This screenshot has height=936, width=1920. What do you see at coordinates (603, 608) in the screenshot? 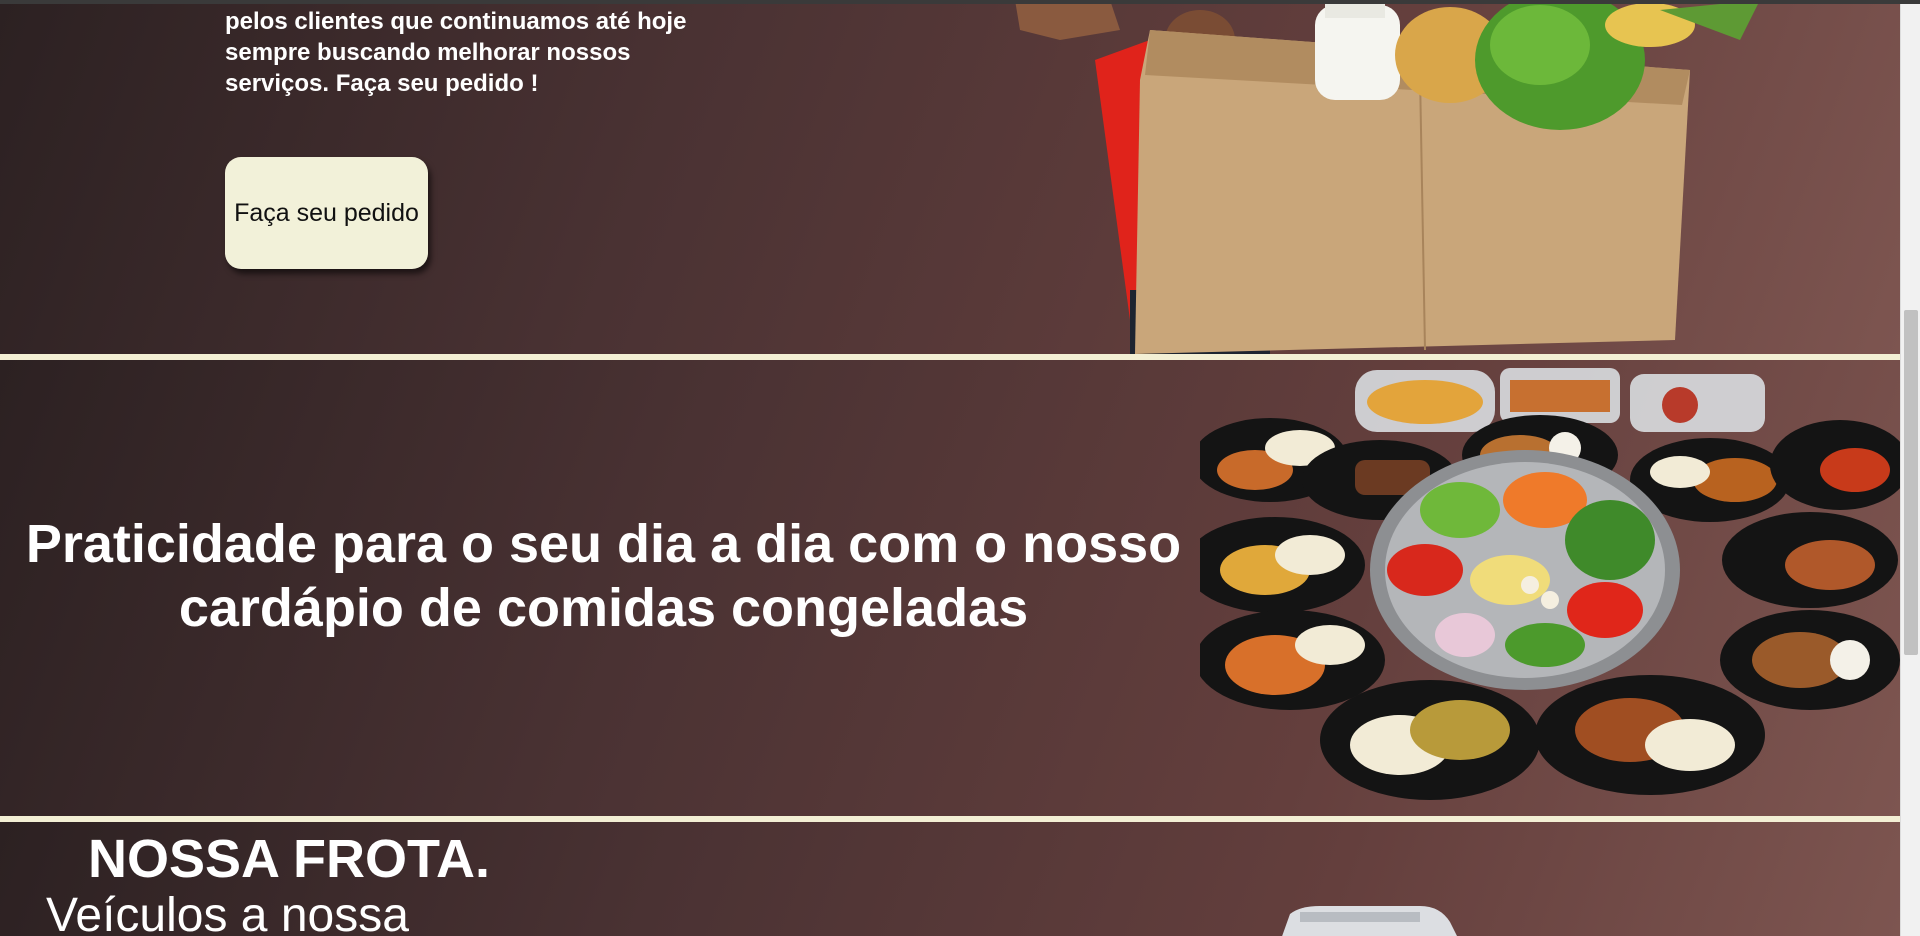
I see `heading-line: cardápio de comidas congeladas` at bounding box center [603, 608].